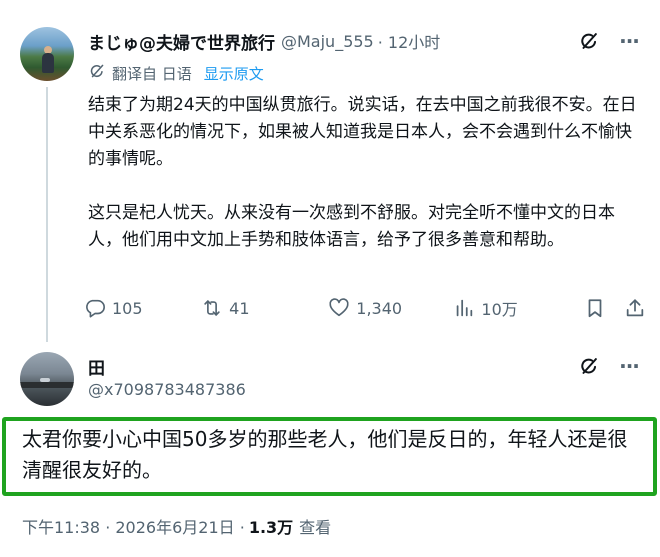 Image resolution: width=660 pixels, height=557 pixels. What do you see at coordinates (47, 214) in the screenshot?
I see `thread-connector-line` at bounding box center [47, 214].